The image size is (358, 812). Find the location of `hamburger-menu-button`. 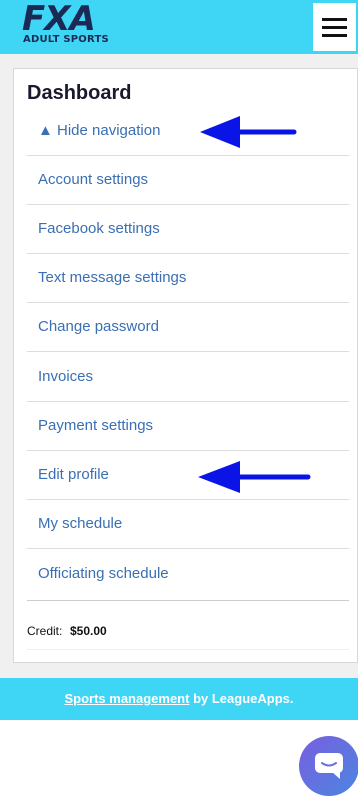

hamburger-menu-button is located at coordinates (334, 27).